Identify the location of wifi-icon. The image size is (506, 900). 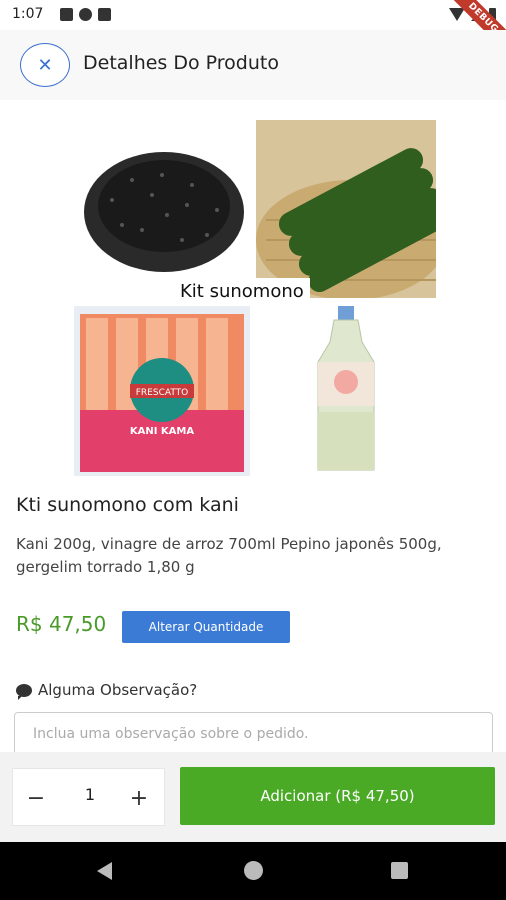
(457, 14).